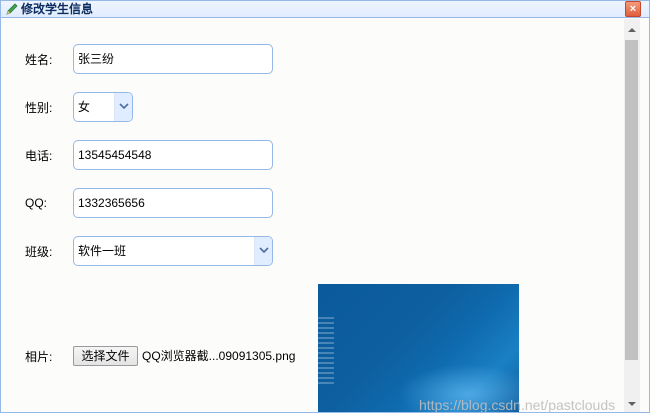 This screenshot has width=650, height=413. Describe the element at coordinates (325, 9) in the screenshot. I see `dialog-titlebar: 修改学生信息 ×` at that location.